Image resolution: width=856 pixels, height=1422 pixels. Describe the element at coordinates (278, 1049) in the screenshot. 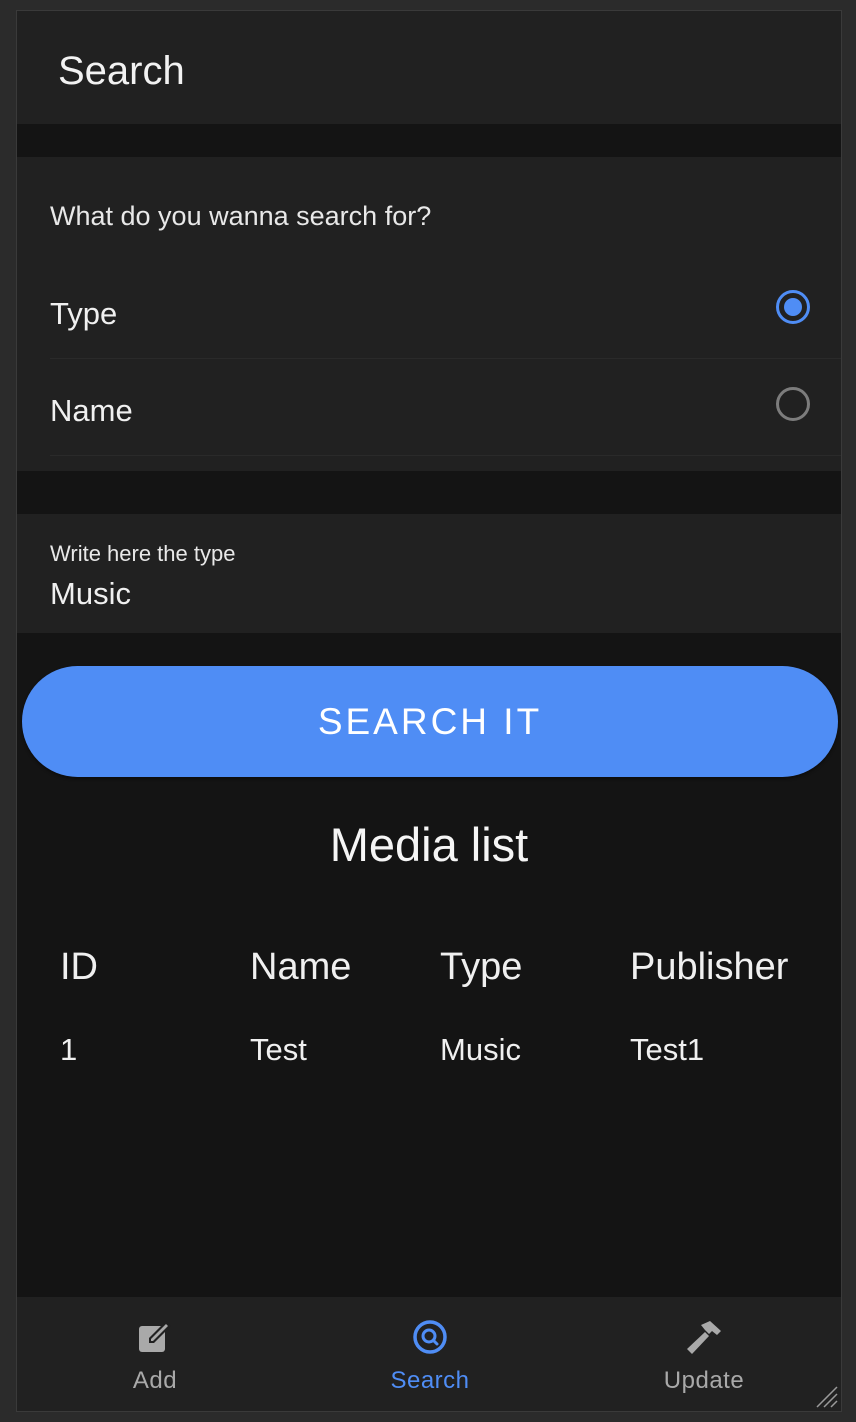

I see `cell-name: Test` at that location.